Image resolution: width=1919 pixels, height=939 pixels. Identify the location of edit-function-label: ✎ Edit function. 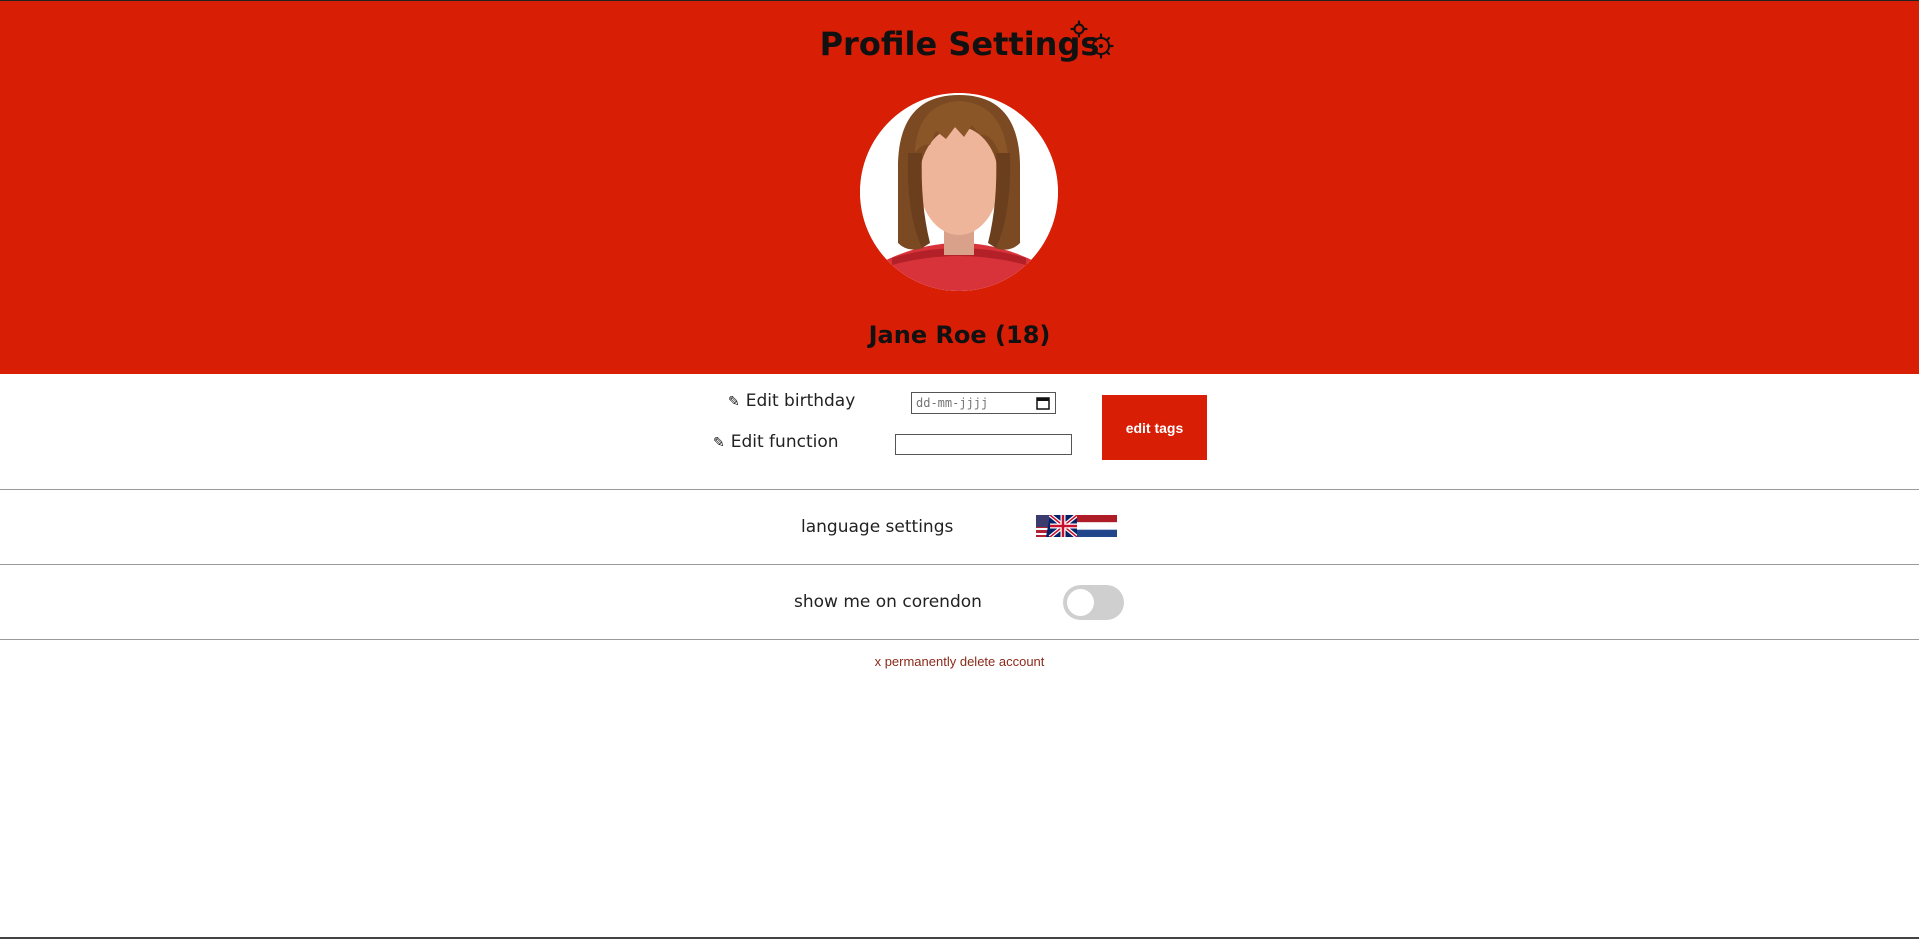
(776, 442).